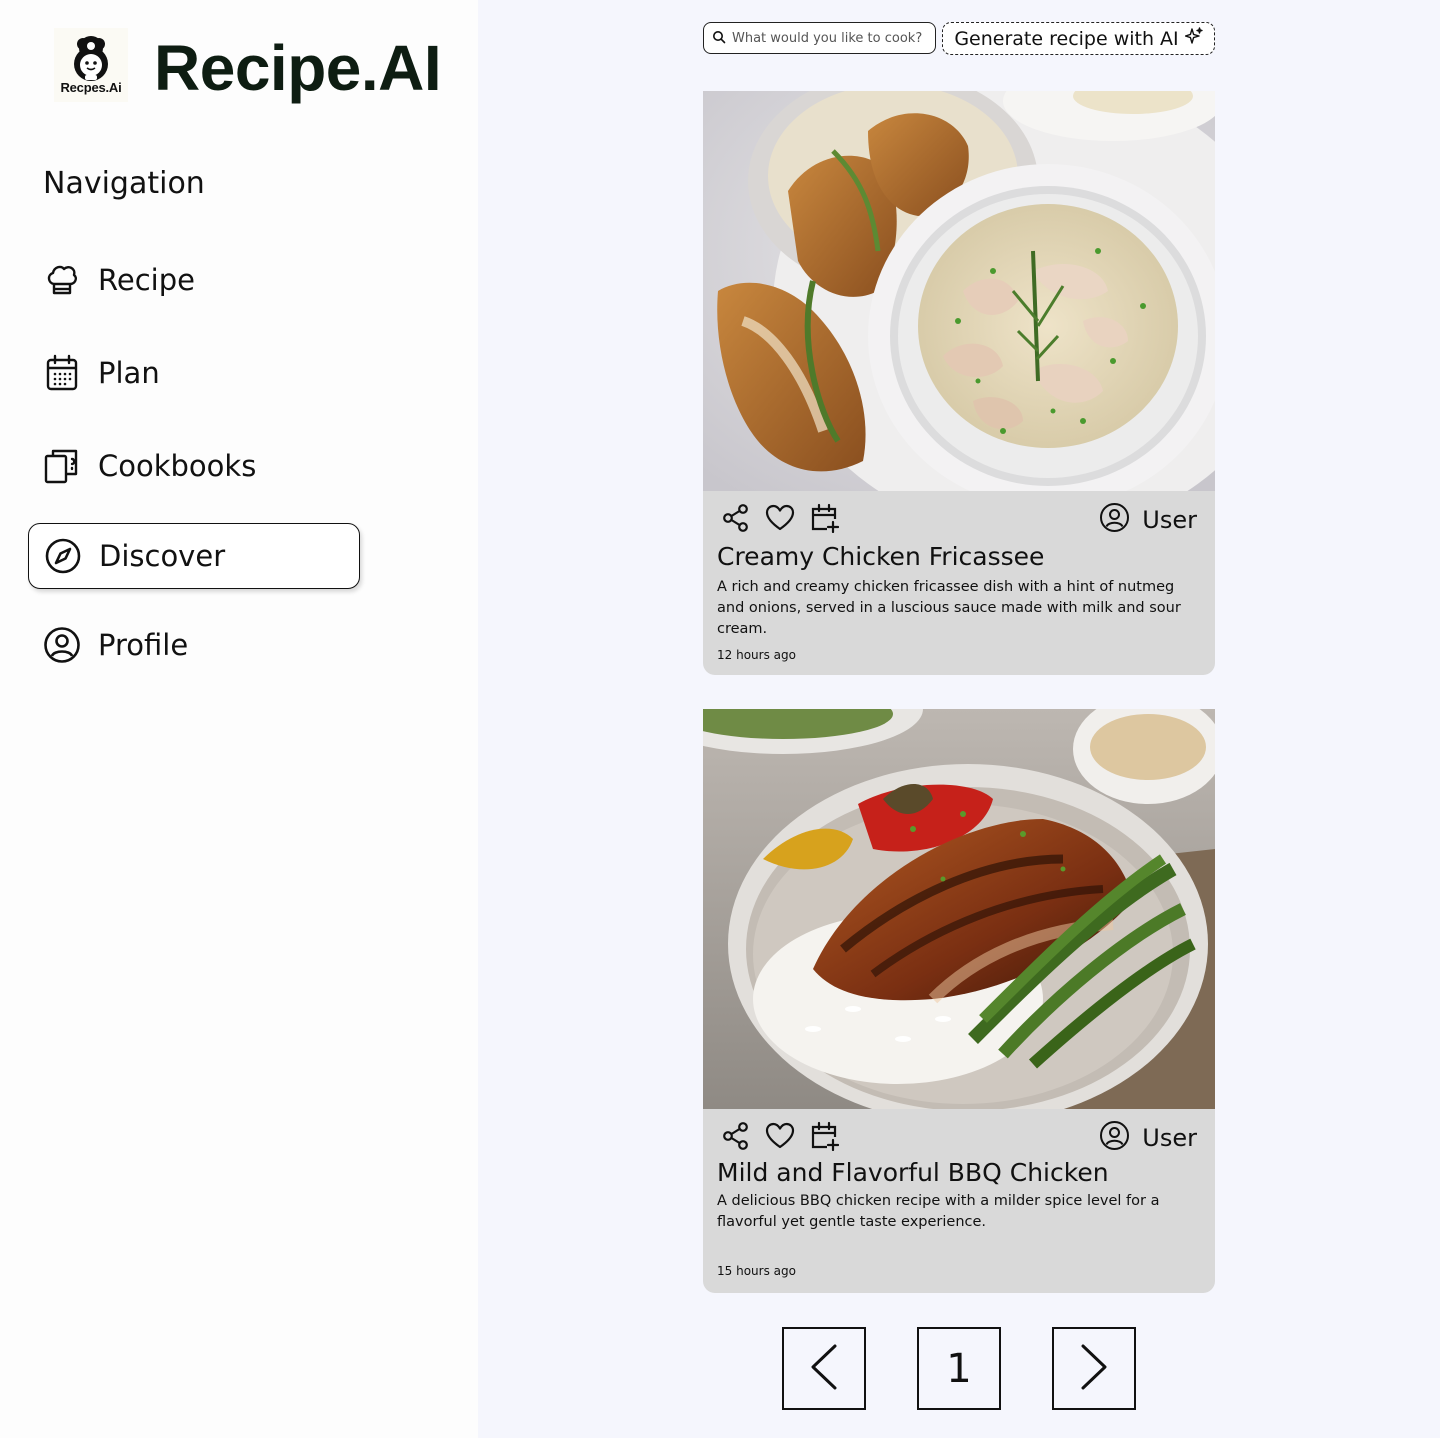 This screenshot has width=1440, height=1438. I want to click on generate-recipe-label: Generate recipe with AI, so click(1066, 38).